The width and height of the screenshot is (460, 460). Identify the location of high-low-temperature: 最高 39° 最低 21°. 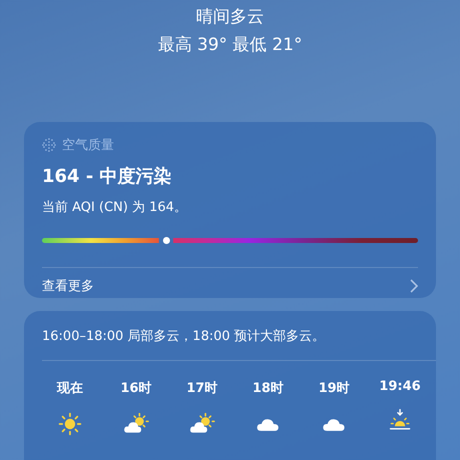
(230, 45).